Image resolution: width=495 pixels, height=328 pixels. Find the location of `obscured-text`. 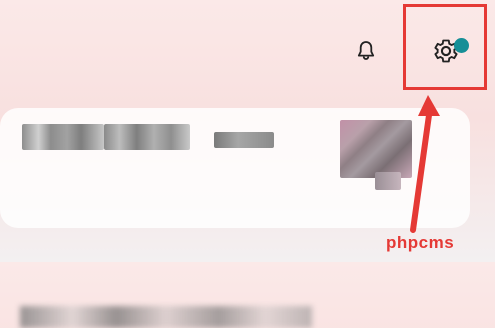

obscured-text is located at coordinates (166, 317).